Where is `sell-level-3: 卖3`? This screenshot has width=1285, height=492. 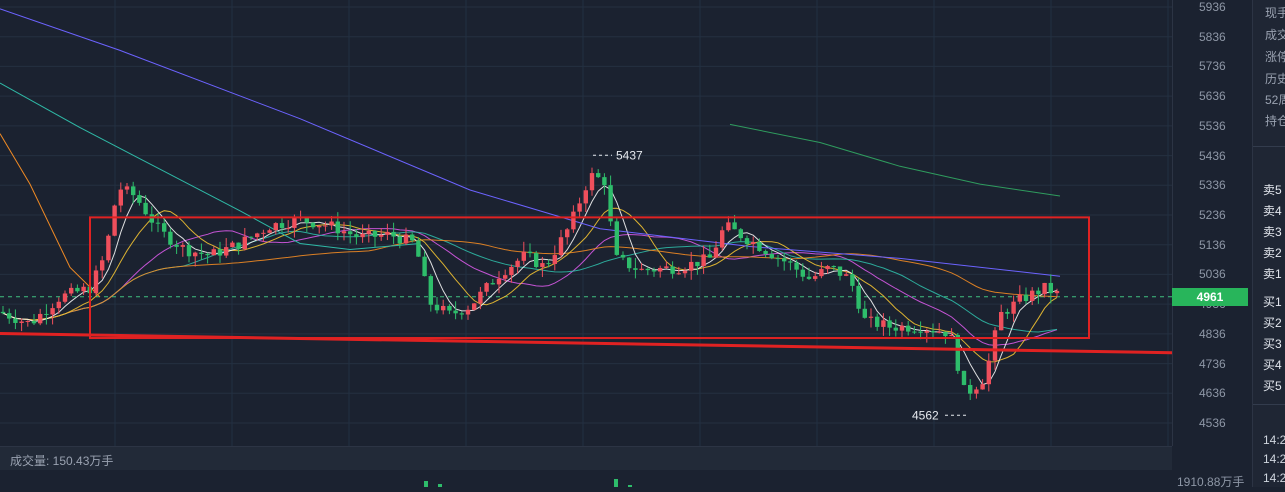 sell-level-3: 卖3 is located at coordinates (1272, 231).